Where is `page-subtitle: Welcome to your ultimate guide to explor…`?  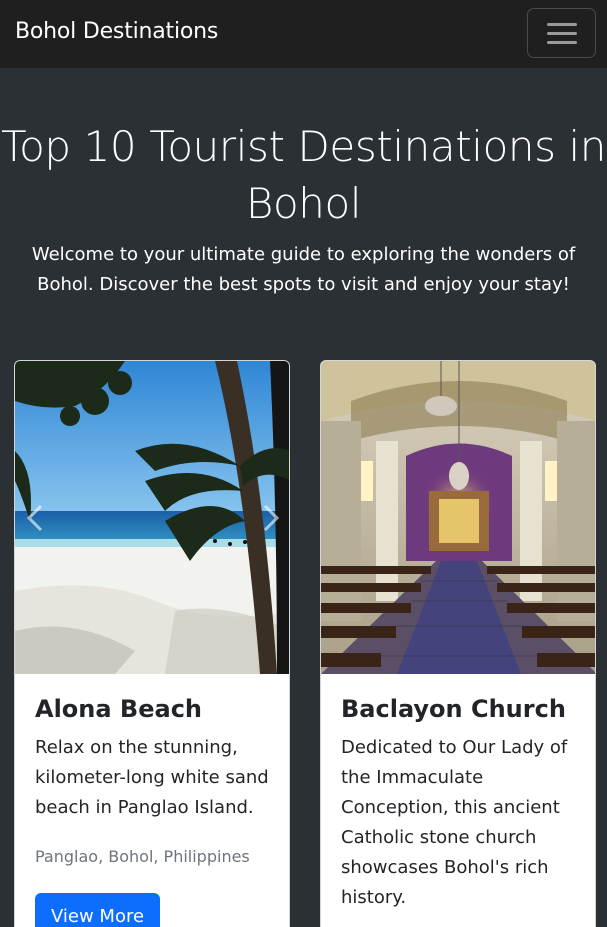
page-subtitle: Welcome to your ultimate guide to explor… is located at coordinates (303, 269).